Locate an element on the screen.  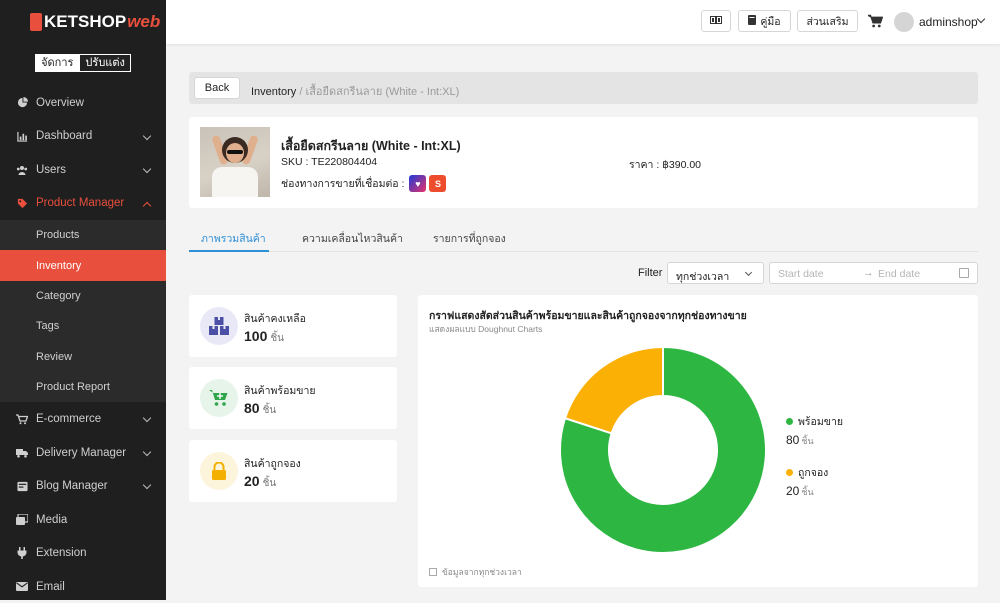
tab-overview: ภาพรวมสินค้า is located at coordinates (233, 238).